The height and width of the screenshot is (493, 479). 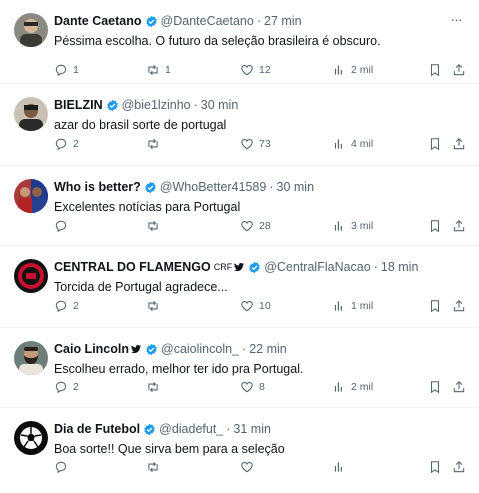 What do you see at coordinates (76, 70) in the screenshot?
I see `reply-count: 1` at bounding box center [76, 70].